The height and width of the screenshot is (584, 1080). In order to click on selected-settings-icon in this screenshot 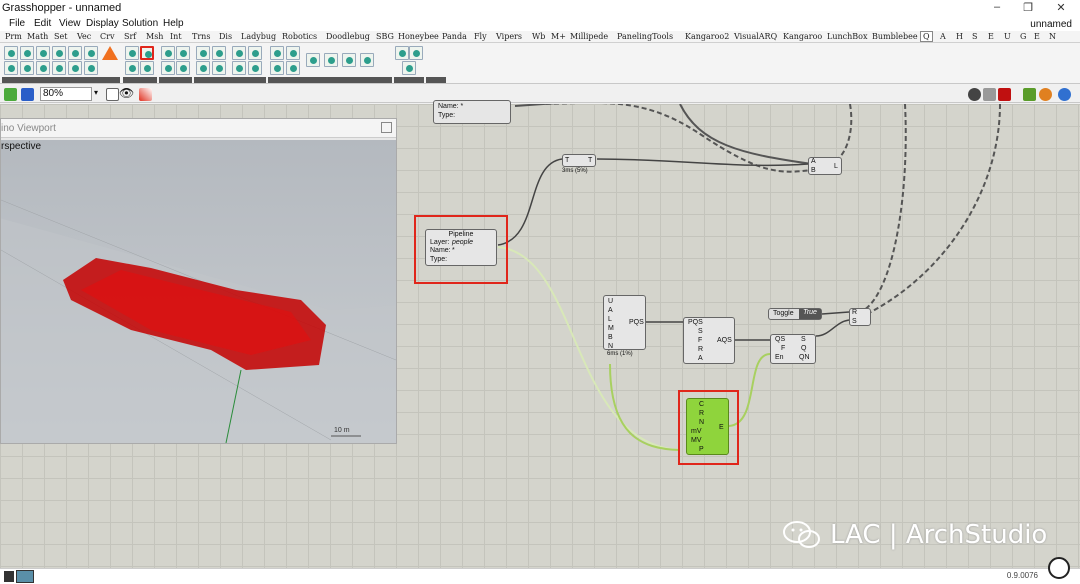, I will do `click(147, 53)`.